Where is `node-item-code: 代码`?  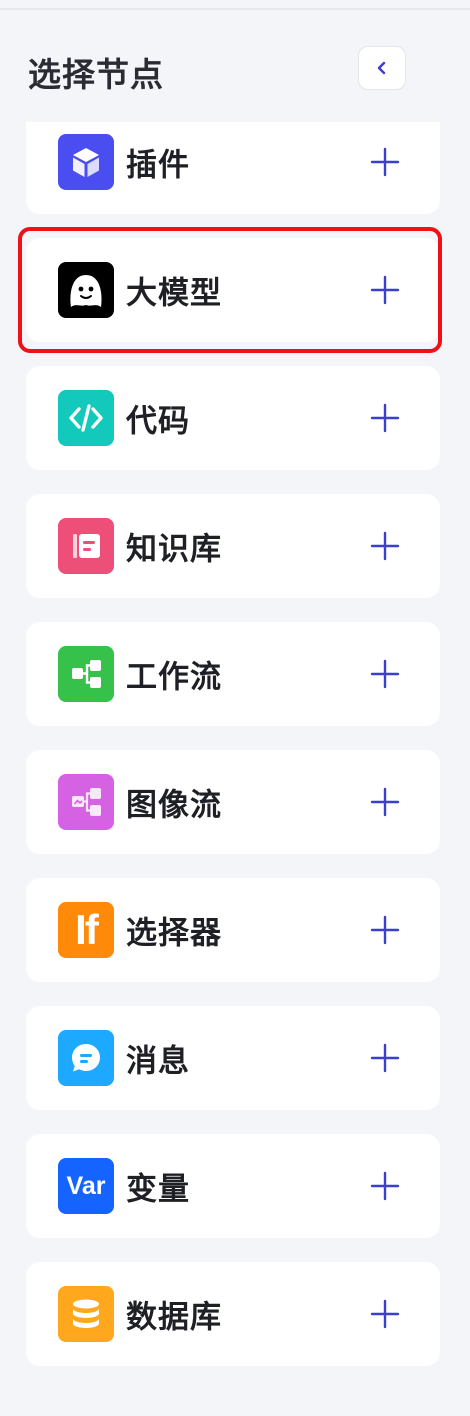
node-item-code: 代码 is located at coordinates (233, 418).